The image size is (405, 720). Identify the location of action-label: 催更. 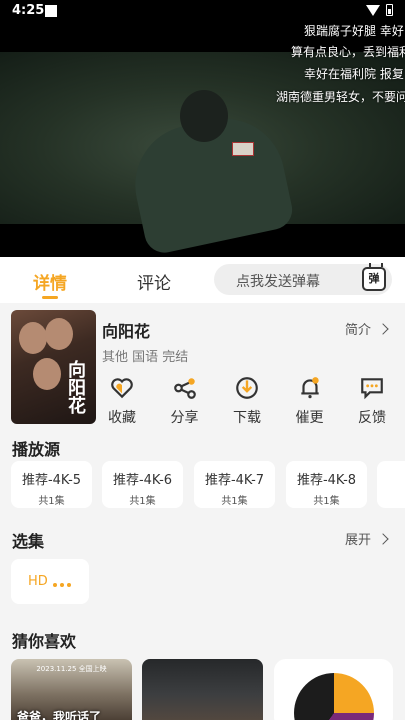
(309, 418).